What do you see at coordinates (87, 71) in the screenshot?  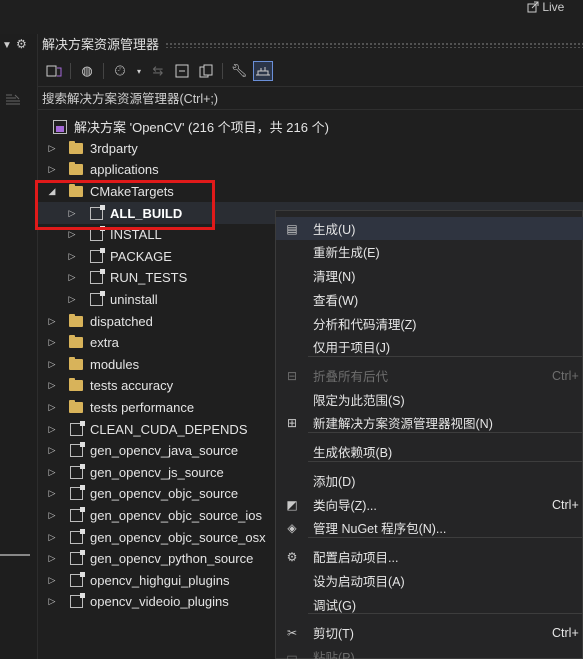 I see `globe-icon: ◍` at bounding box center [87, 71].